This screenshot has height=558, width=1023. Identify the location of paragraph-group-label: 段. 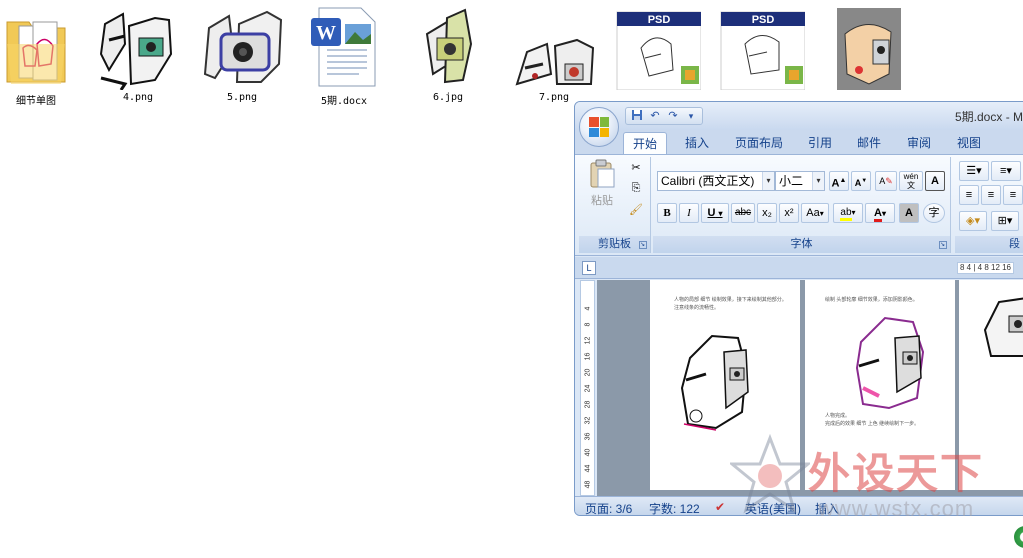
(989, 244).